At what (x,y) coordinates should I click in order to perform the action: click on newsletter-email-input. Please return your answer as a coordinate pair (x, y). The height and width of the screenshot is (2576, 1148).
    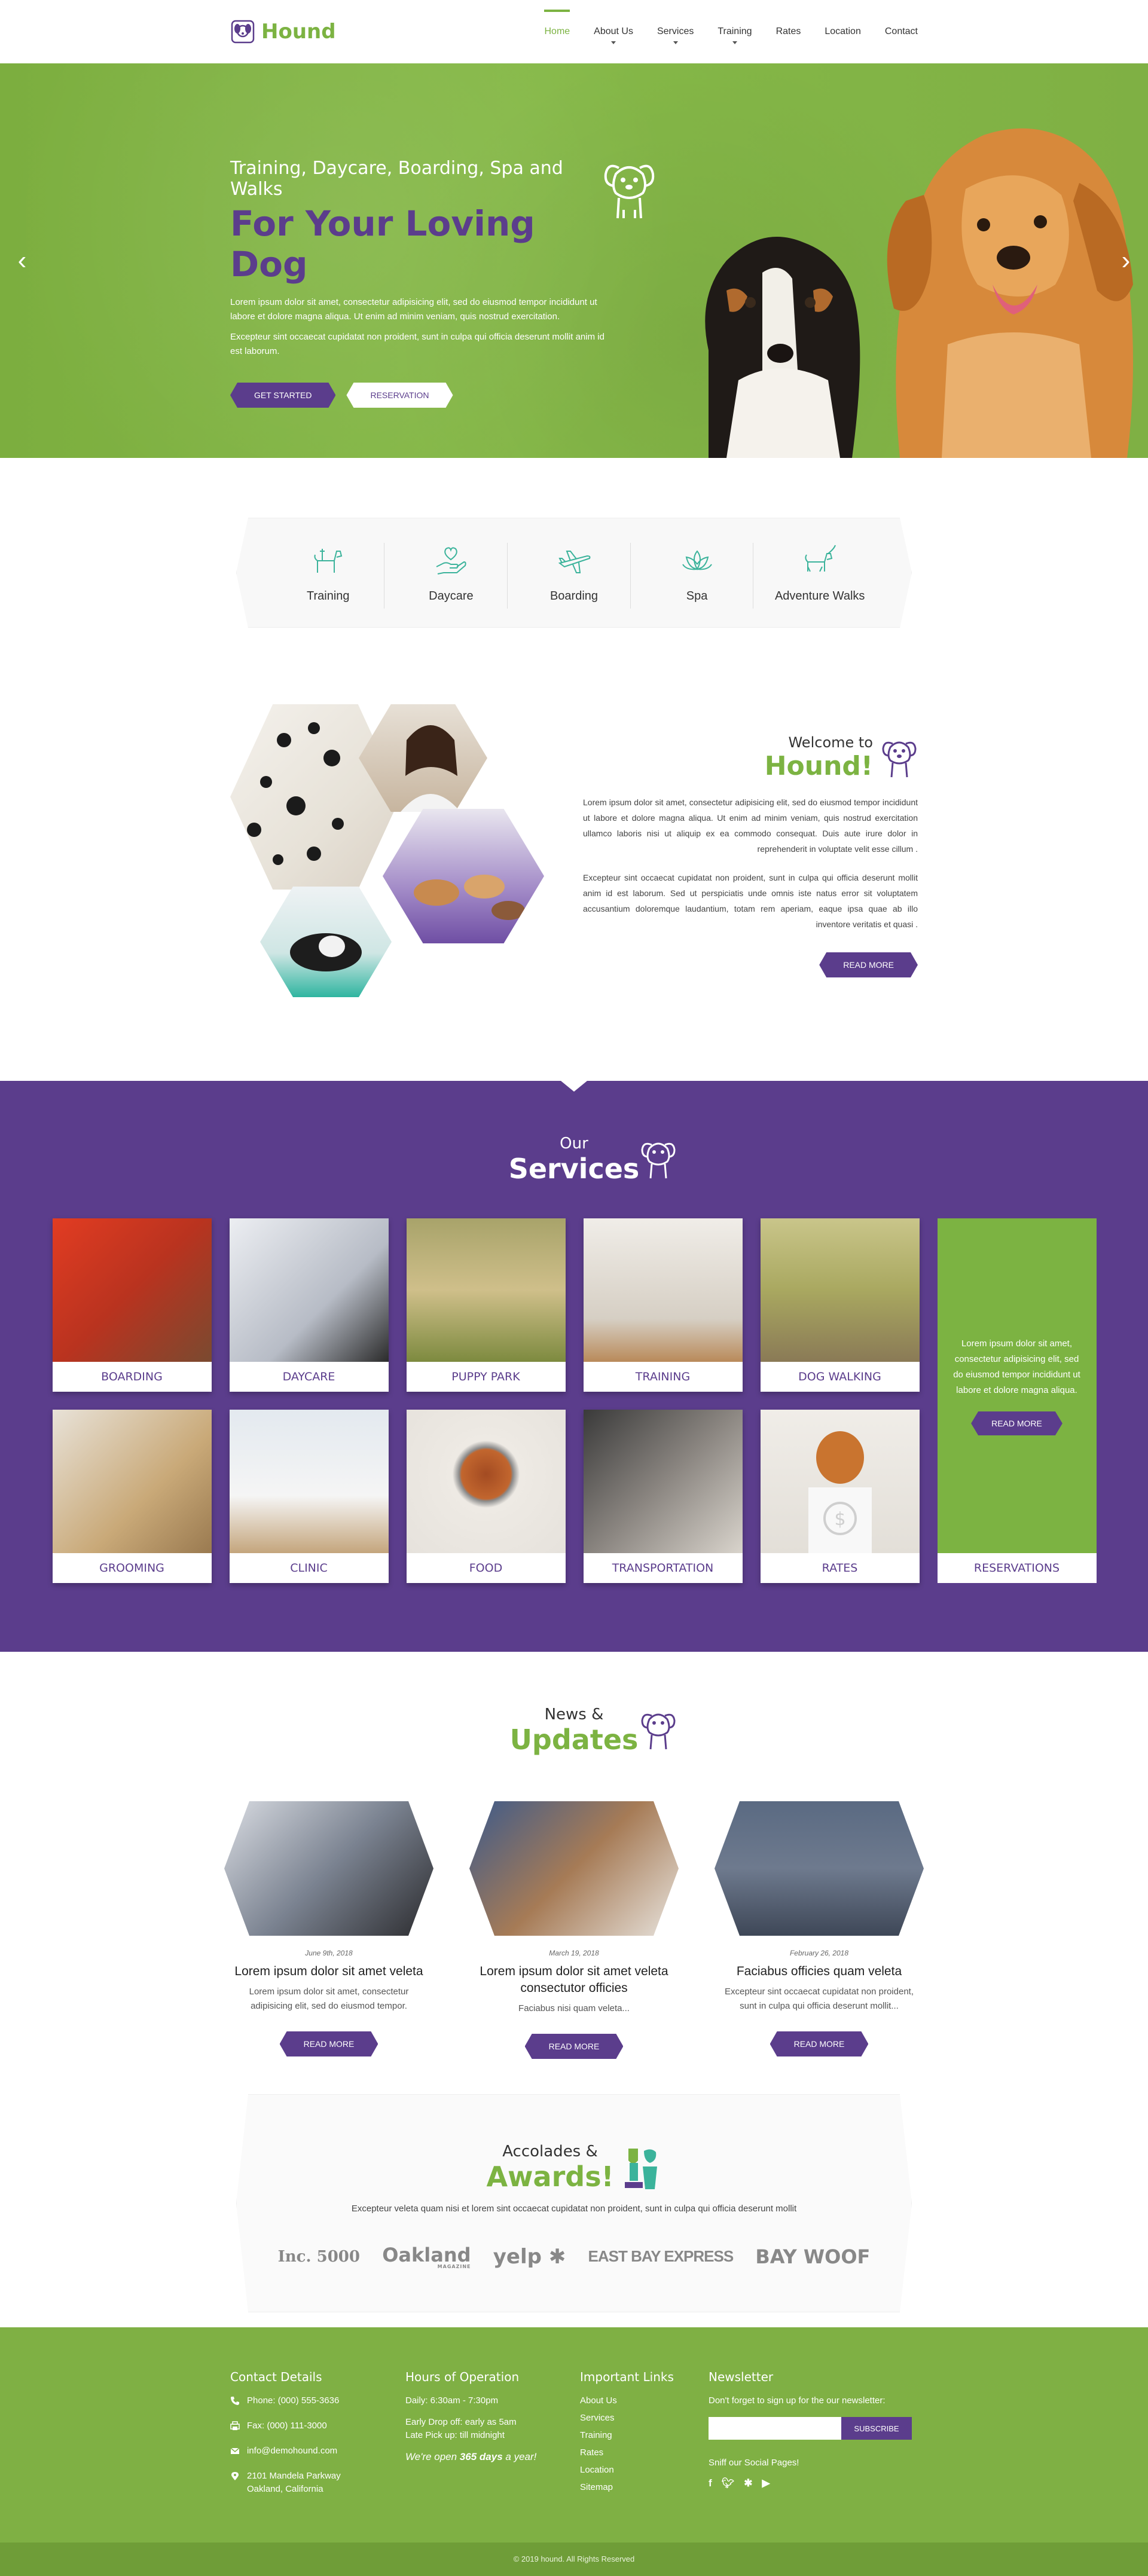
    Looking at the image, I should click on (775, 2428).